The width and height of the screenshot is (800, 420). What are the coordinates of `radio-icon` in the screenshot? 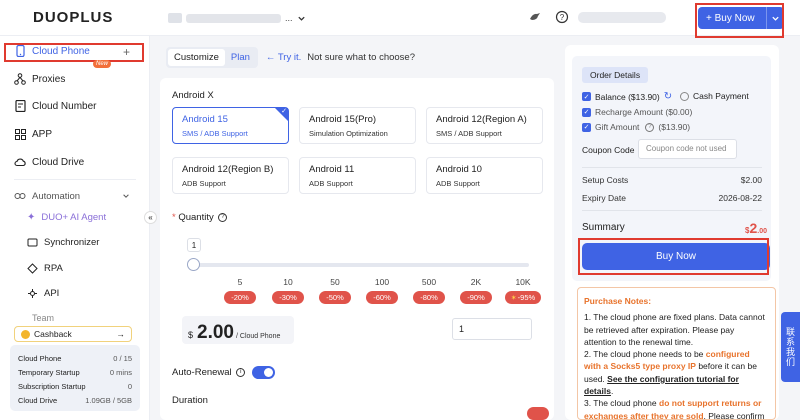 It's located at (684, 96).